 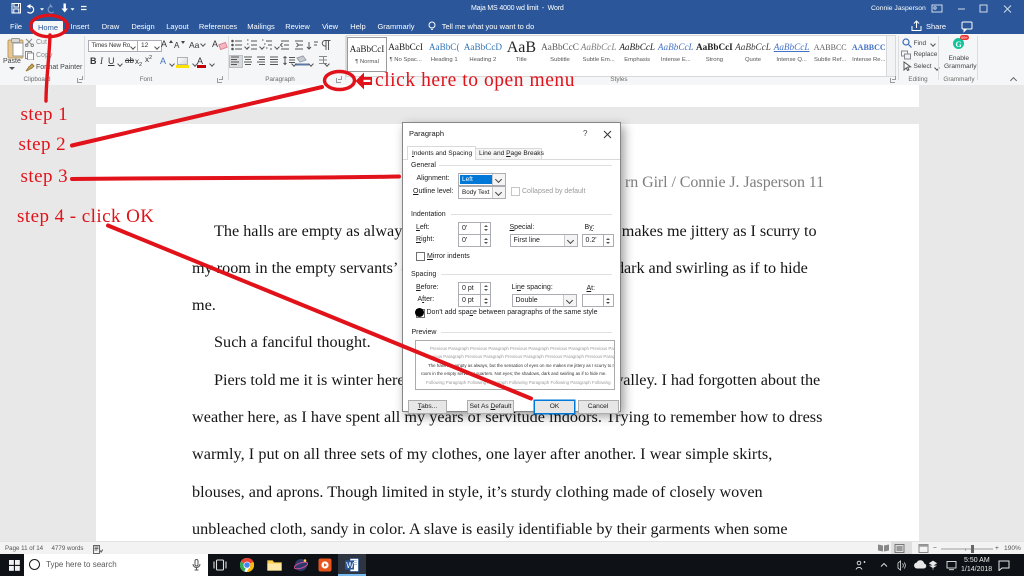 What do you see at coordinates (350, 565) in the screenshot?
I see `svg-text: W` at bounding box center [350, 565].